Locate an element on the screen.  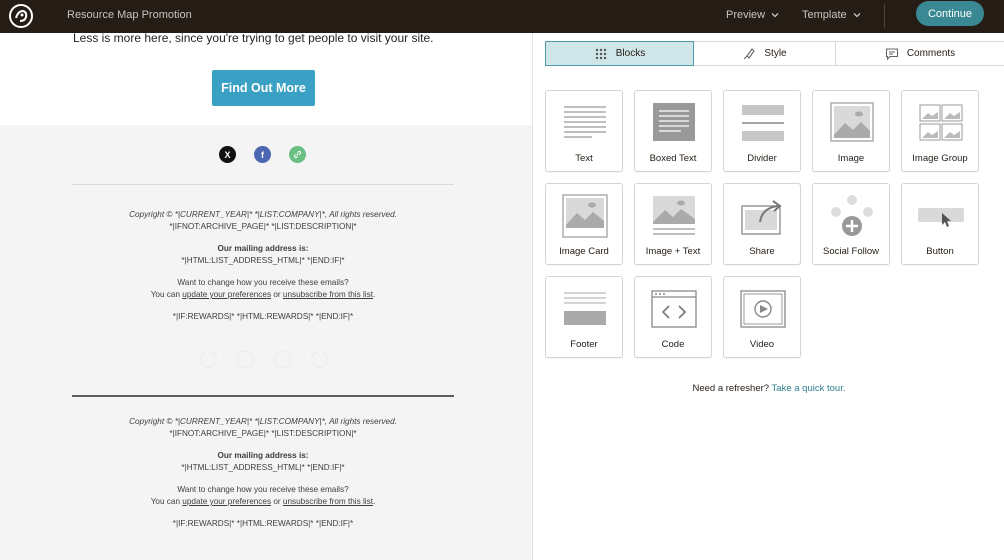
tab-label: Blocks is located at coordinates (630, 53).